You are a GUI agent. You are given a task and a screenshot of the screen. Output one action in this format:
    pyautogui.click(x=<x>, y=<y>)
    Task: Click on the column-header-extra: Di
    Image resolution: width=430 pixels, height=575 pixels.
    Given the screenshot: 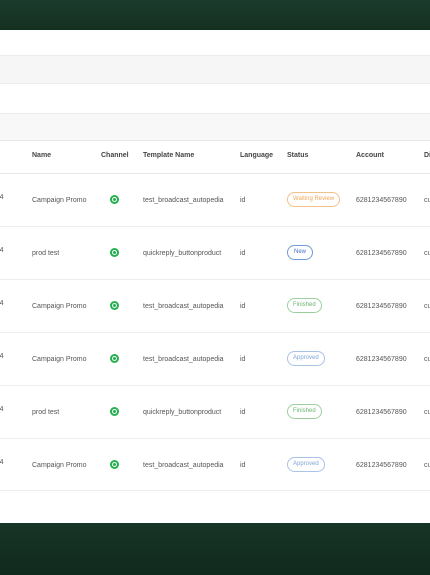 What is the action you would take?
    pyautogui.click(x=427, y=155)
    